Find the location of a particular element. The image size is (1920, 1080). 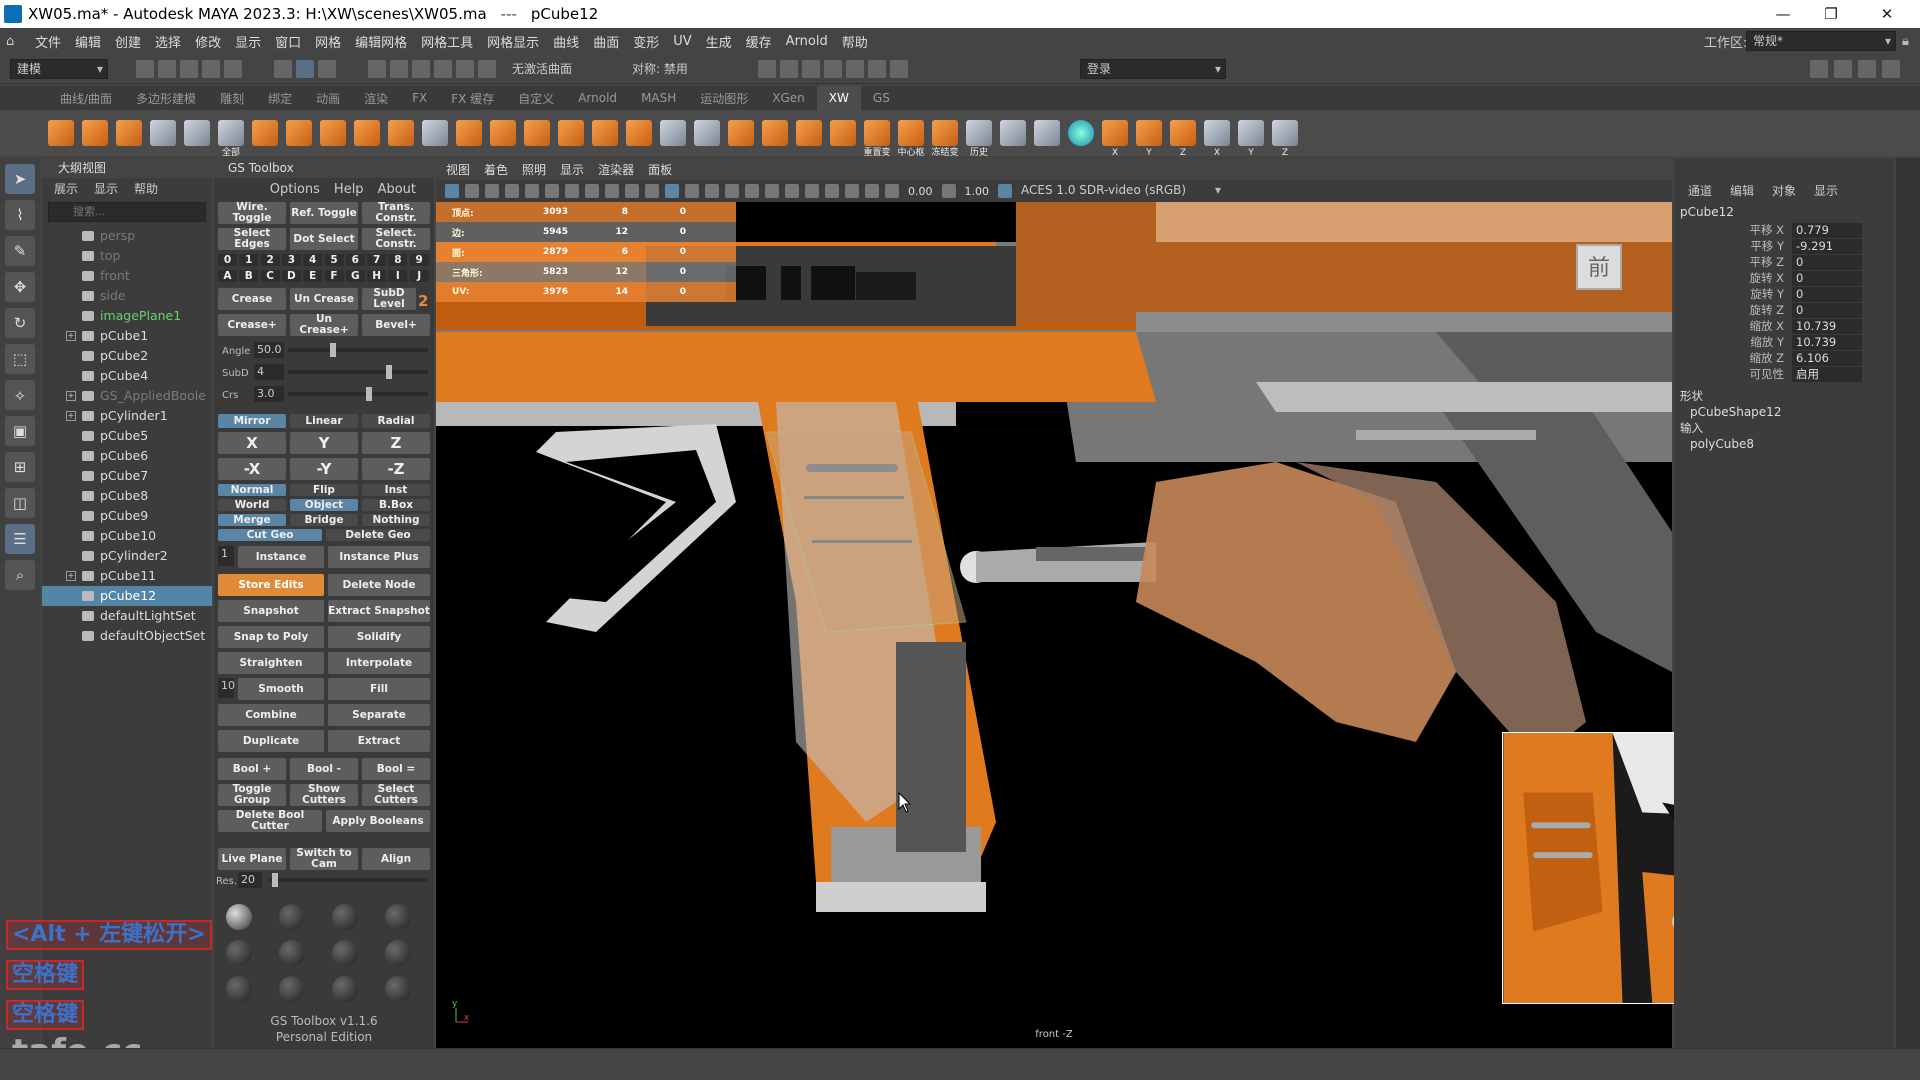

shelf-tab-arnold: Arnold is located at coordinates (597, 98).